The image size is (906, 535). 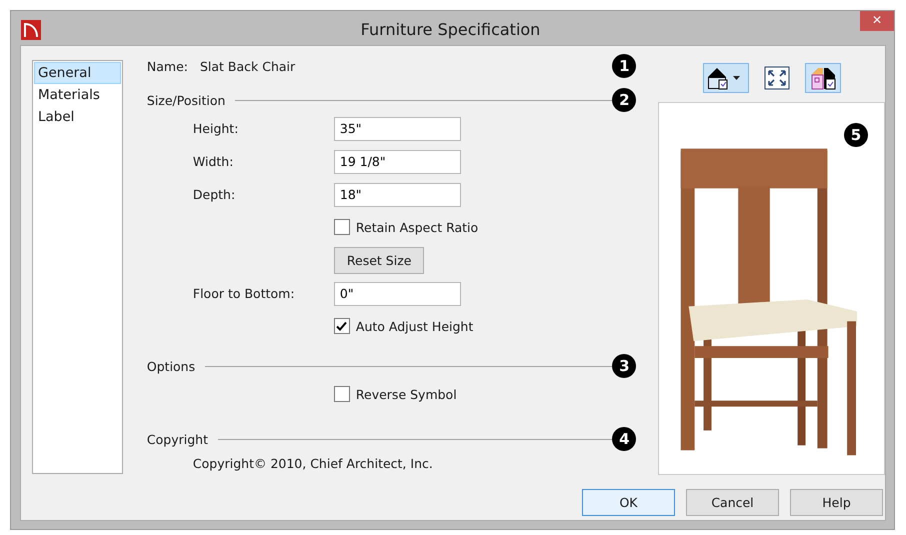 What do you see at coordinates (186, 100) in the screenshot?
I see `section-heading: Size/Position` at bounding box center [186, 100].